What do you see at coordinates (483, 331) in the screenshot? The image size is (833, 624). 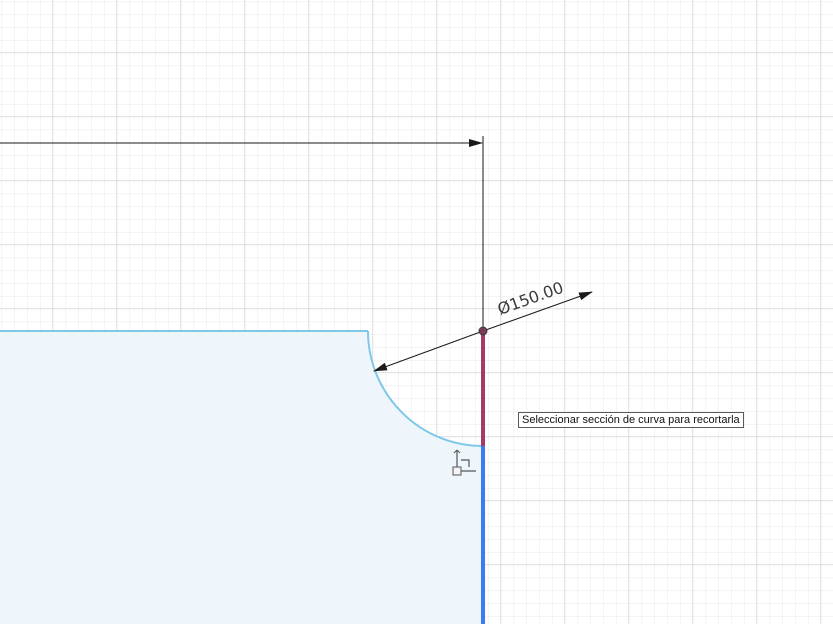 I see `sketch-point-icon` at bounding box center [483, 331].